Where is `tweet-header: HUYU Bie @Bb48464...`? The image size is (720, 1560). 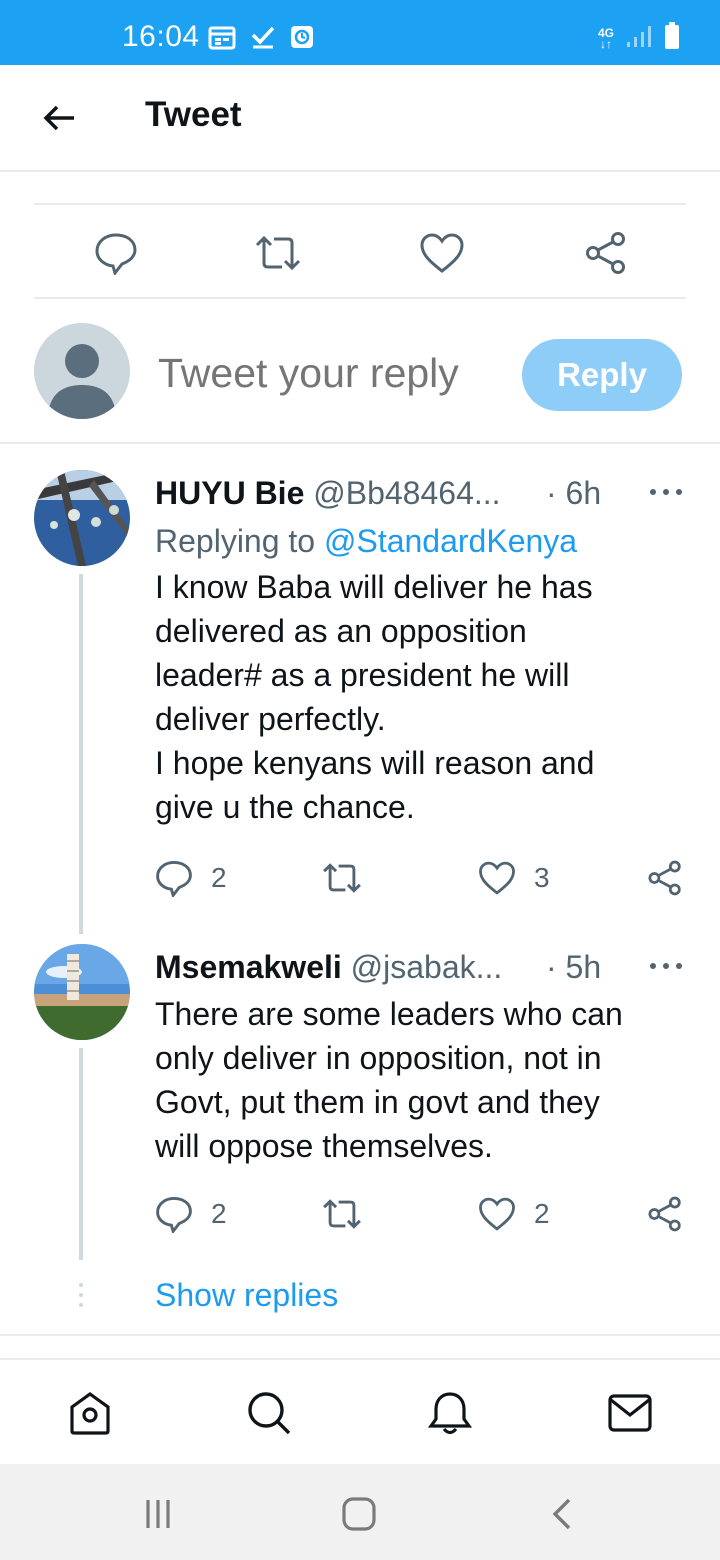
tweet-header: HUYU Bie @Bb48464... is located at coordinates (328, 493).